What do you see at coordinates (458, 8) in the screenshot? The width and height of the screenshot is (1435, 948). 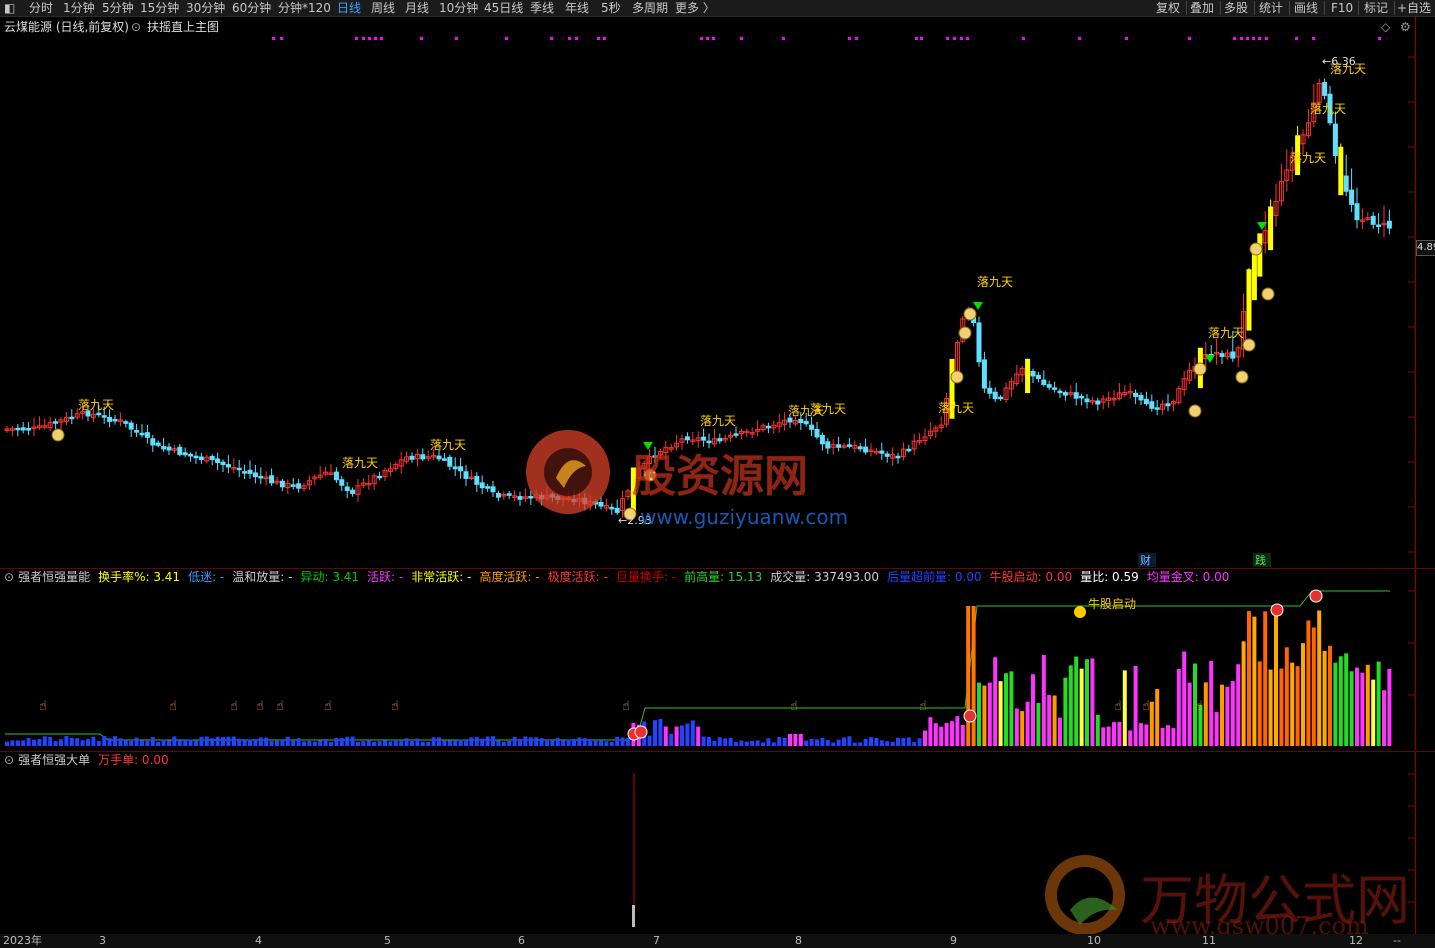 I see `period-11: 10分钟` at bounding box center [458, 8].